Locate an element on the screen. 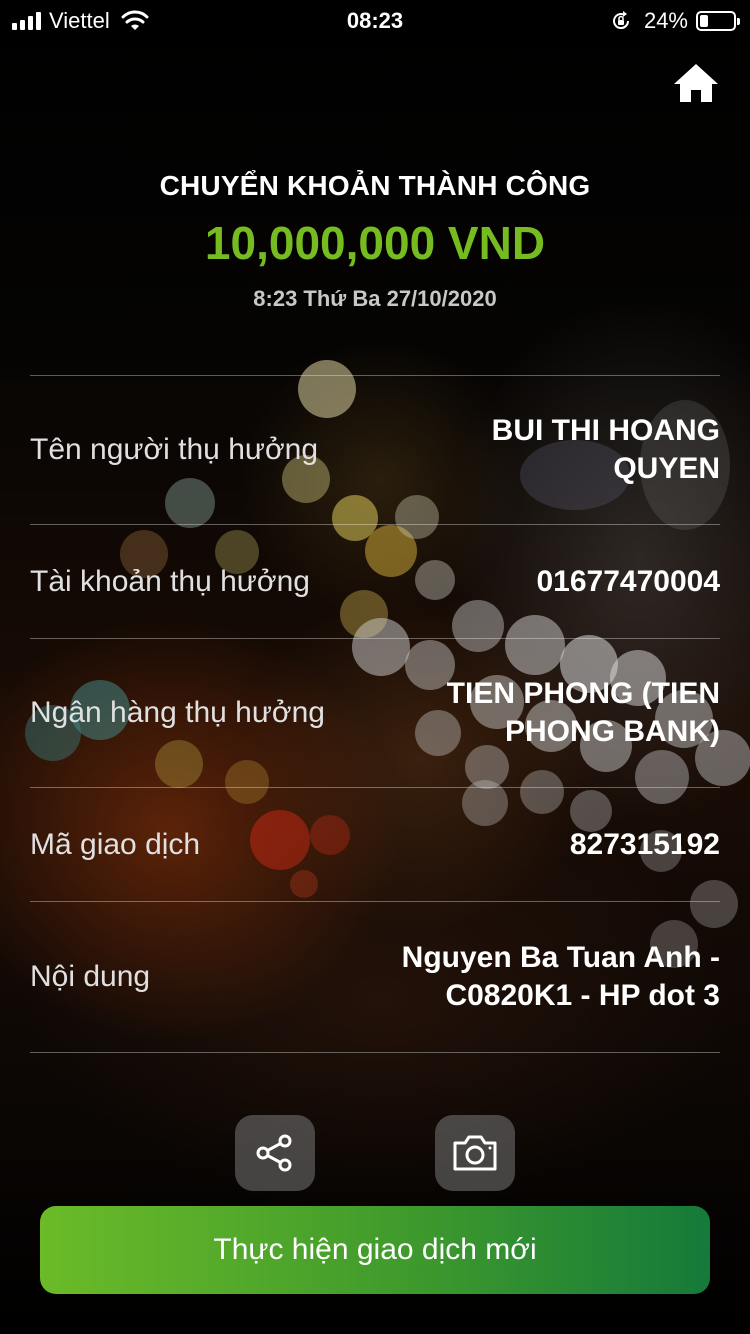 The height and width of the screenshot is (1334, 750). detail-row-beneficiary-account: Tài khoản thụ hưởng 01677470004 is located at coordinates (375, 582).